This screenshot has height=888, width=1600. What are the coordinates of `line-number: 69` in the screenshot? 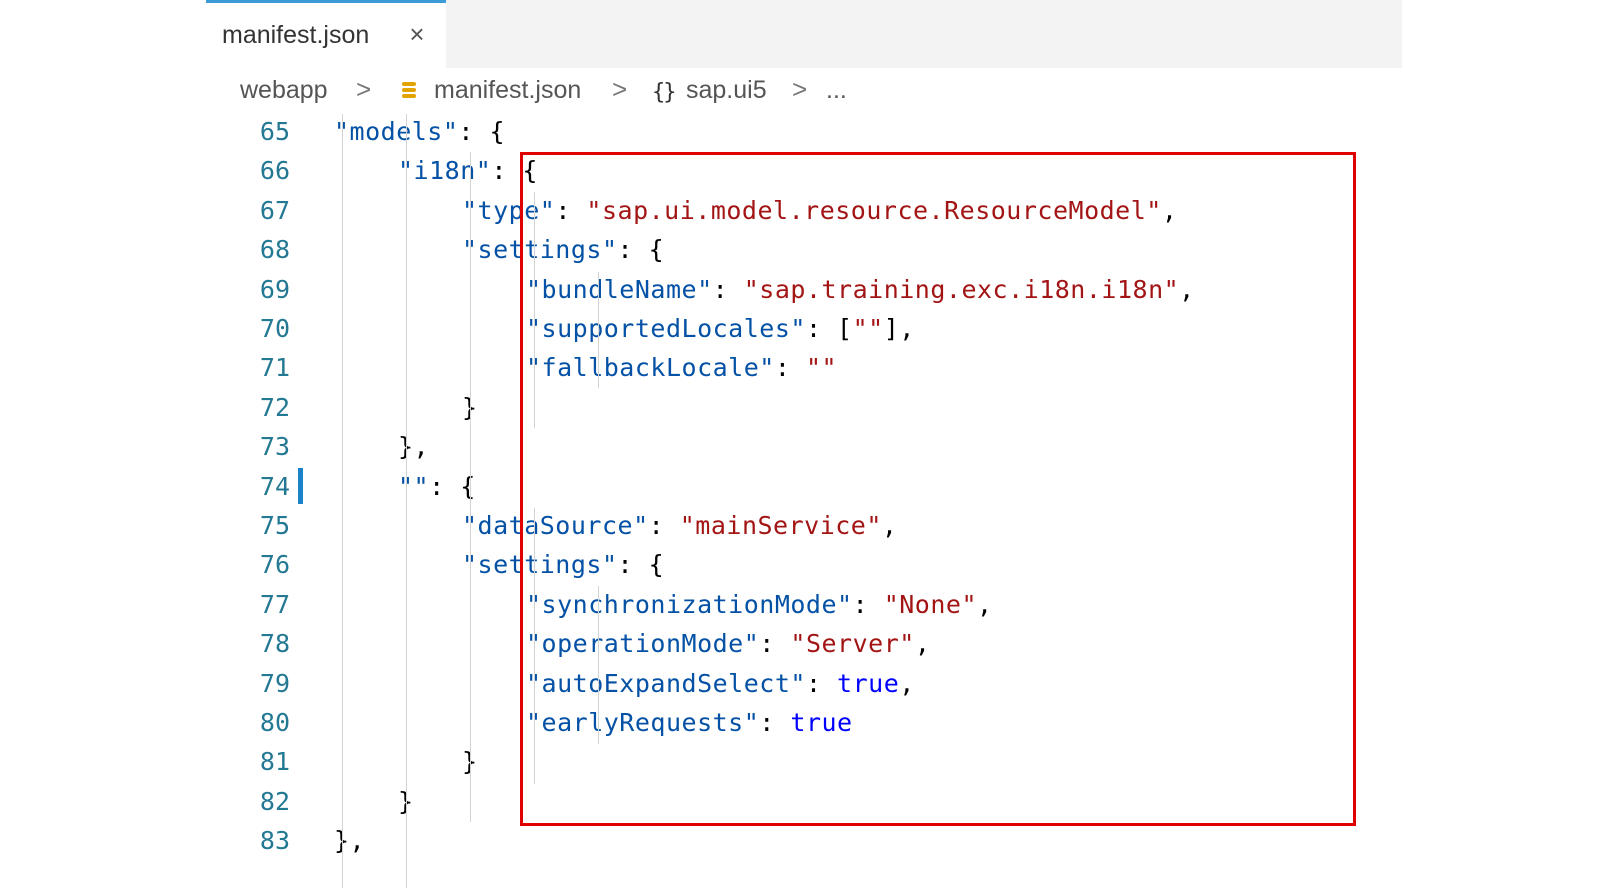 It's located at (274, 289).